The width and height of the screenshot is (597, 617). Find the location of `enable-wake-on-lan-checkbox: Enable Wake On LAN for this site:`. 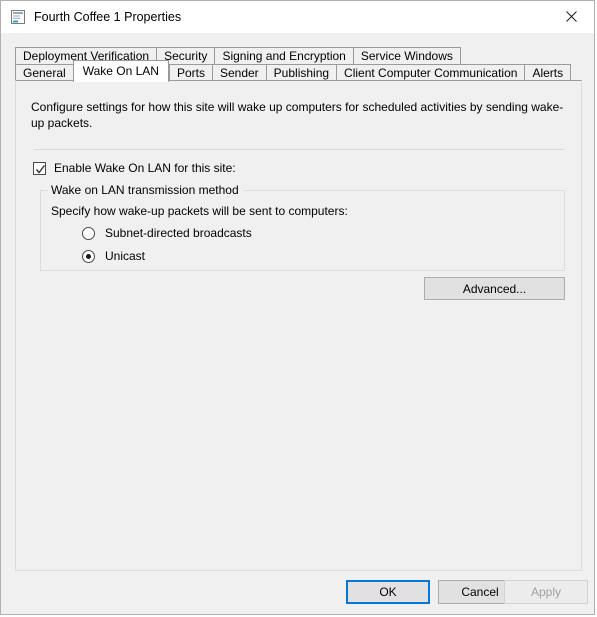

enable-wake-on-lan-checkbox: Enable Wake On LAN for this site: is located at coordinates (134, 168).